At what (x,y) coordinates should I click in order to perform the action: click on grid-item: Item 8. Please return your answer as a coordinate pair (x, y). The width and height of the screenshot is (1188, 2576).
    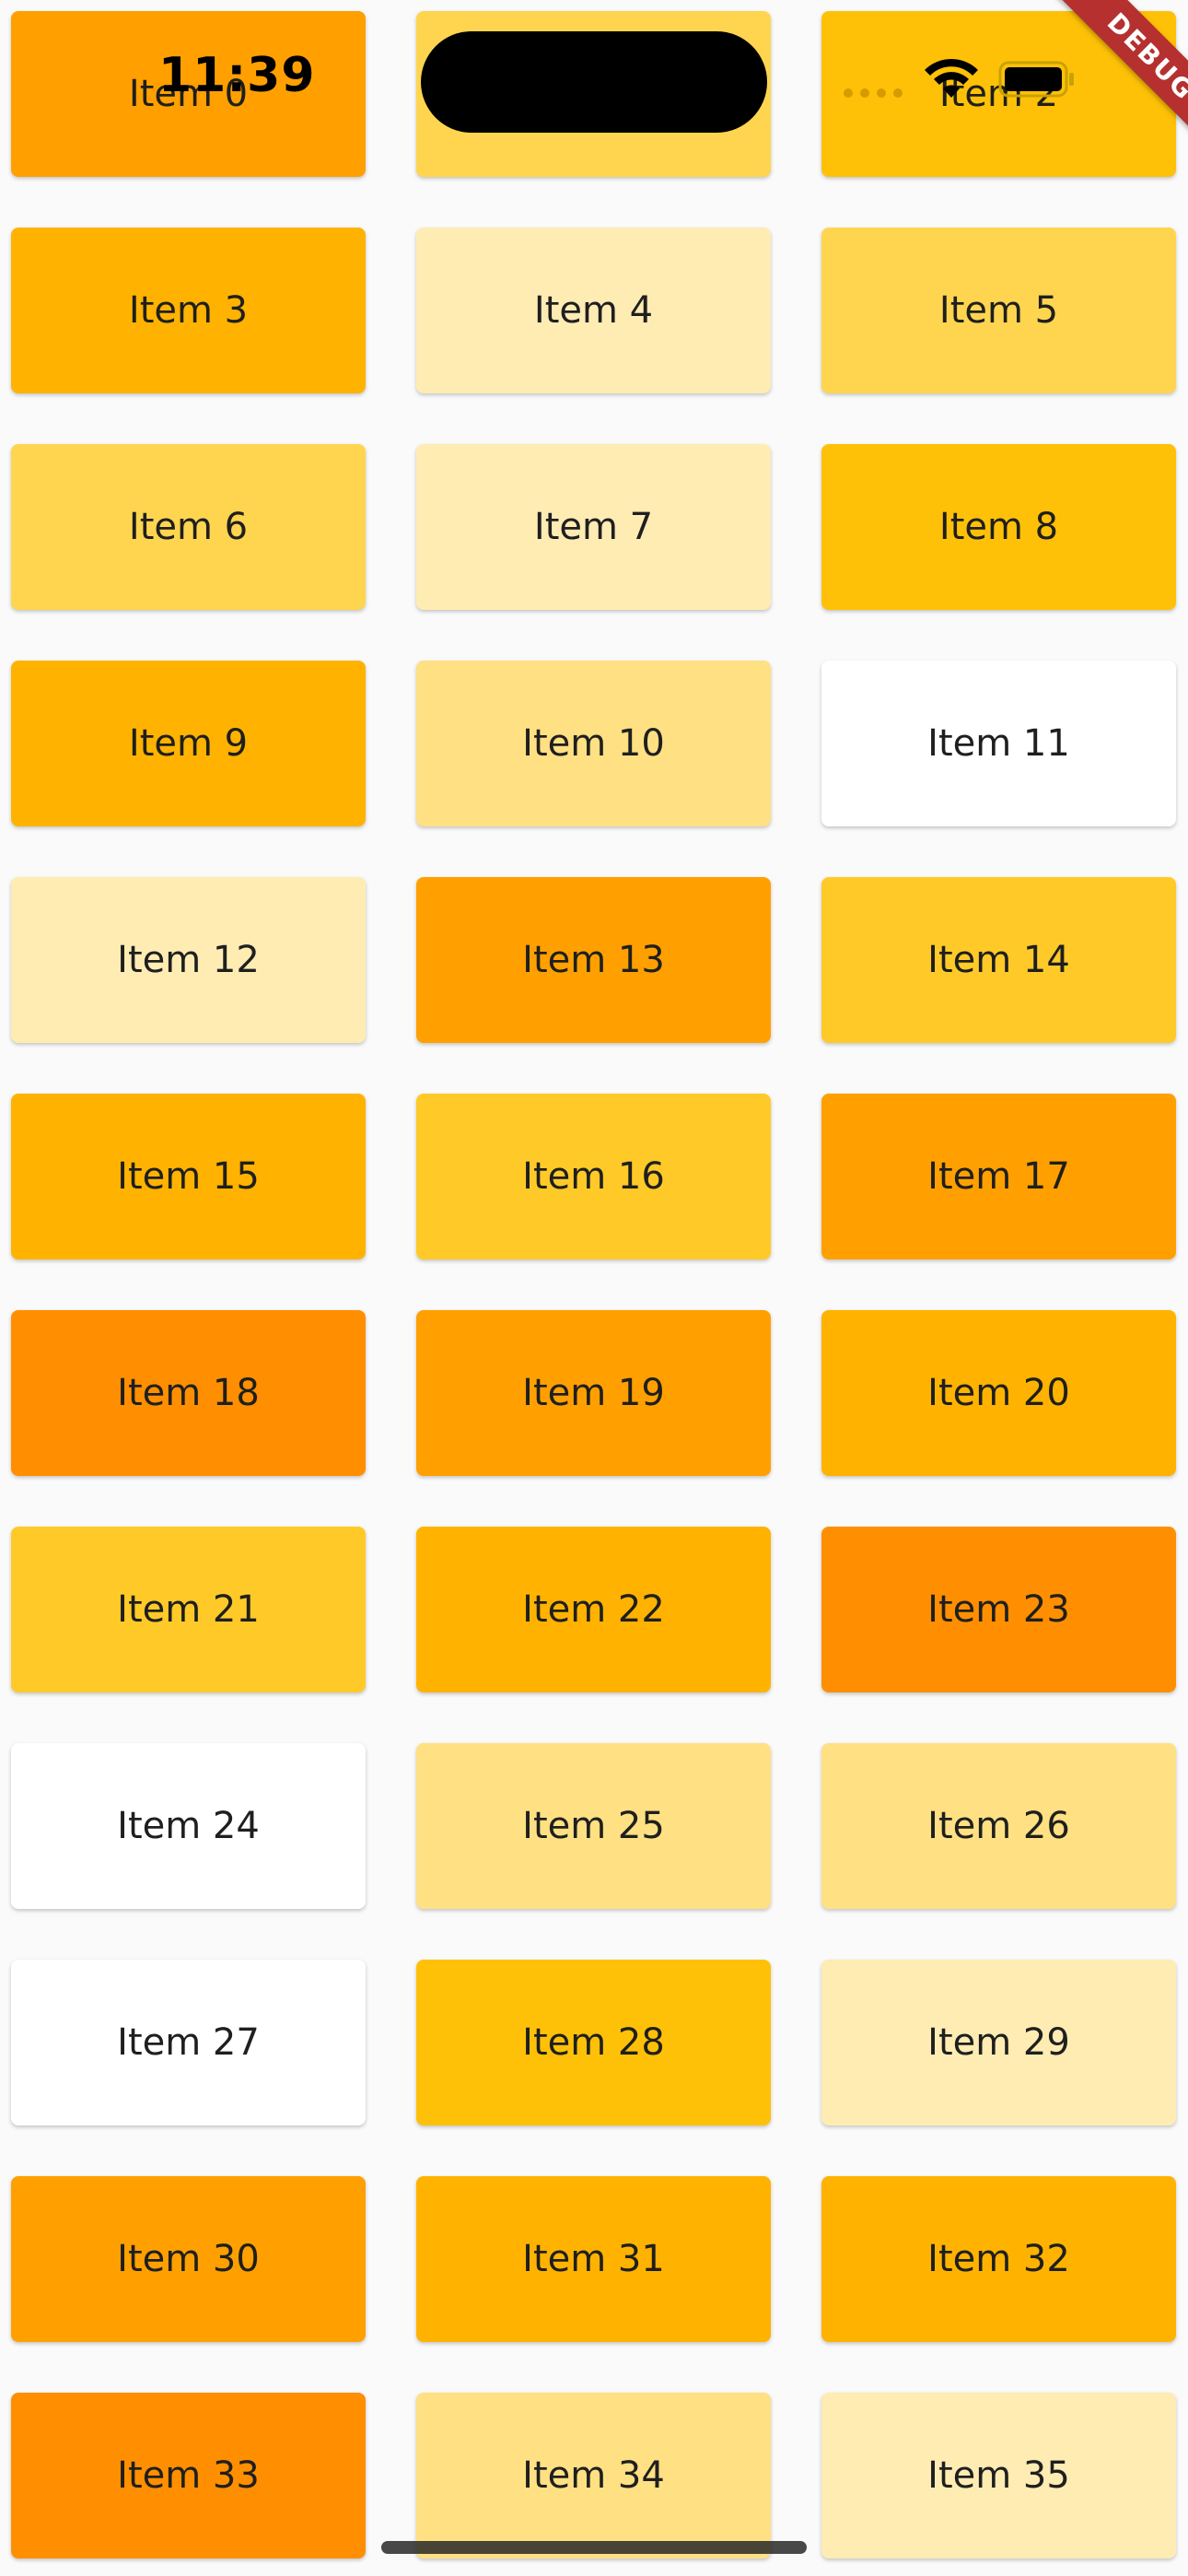
    Looking at the image, I should click on (998, 527).